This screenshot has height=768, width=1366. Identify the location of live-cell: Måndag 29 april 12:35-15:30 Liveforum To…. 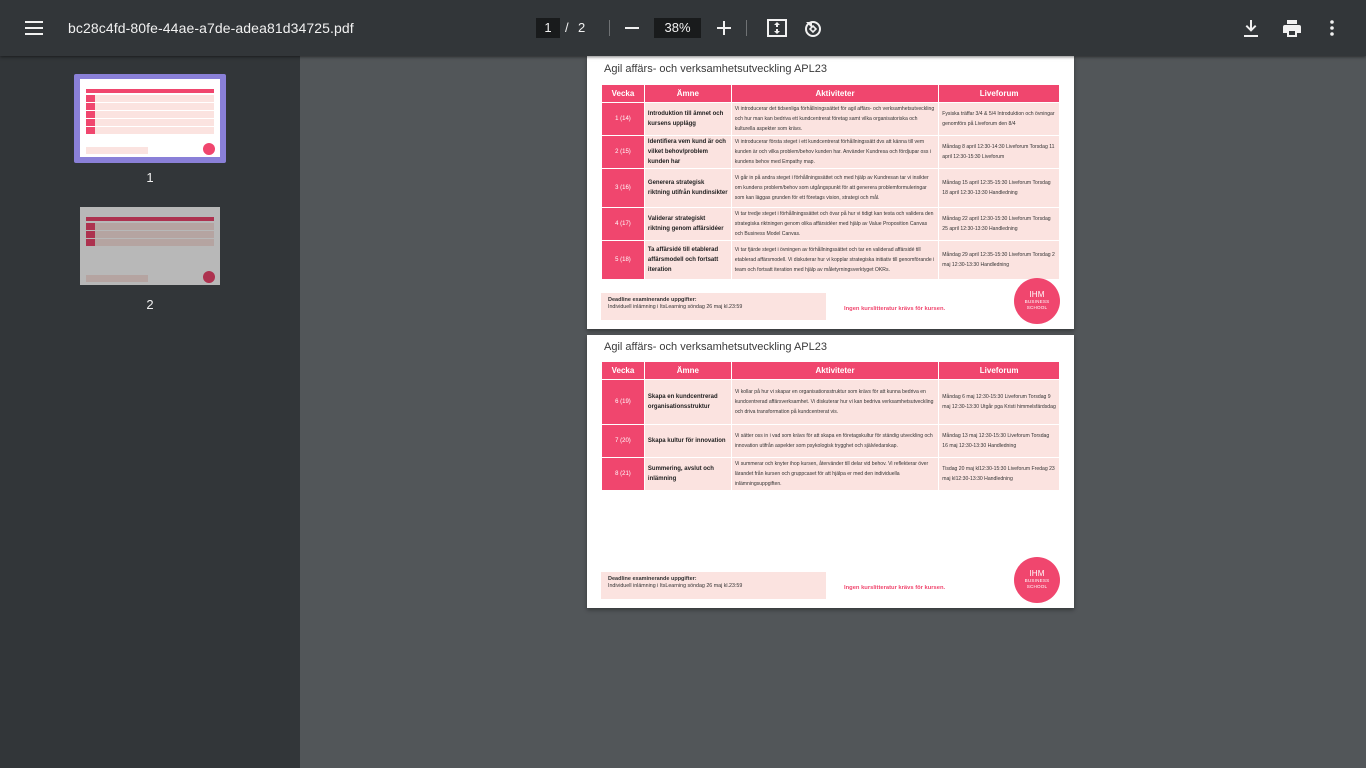
(999, 260).